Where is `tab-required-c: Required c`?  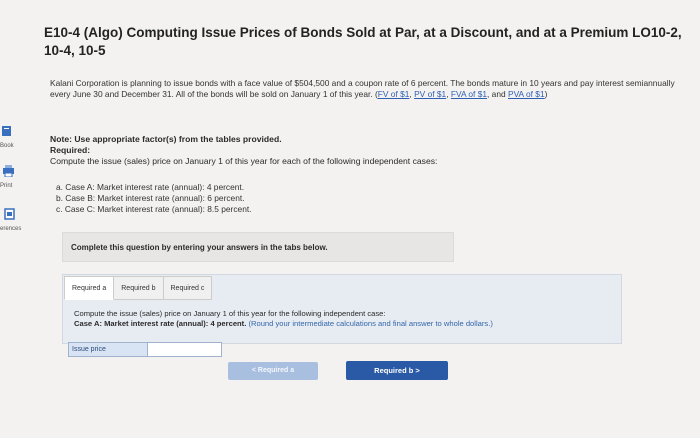 tab-required-c: Required c is located at coordinates (188, 288).